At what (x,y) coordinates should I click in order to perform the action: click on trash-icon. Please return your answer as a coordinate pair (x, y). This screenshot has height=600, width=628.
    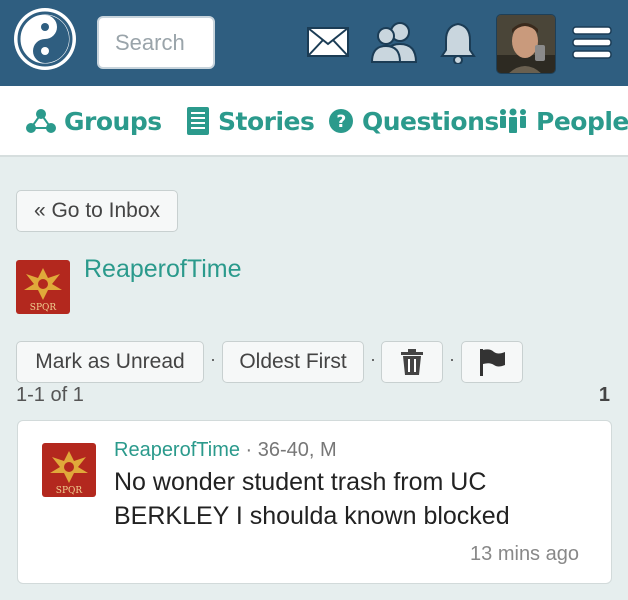
    Looking at the image, I should click on (412, 362).